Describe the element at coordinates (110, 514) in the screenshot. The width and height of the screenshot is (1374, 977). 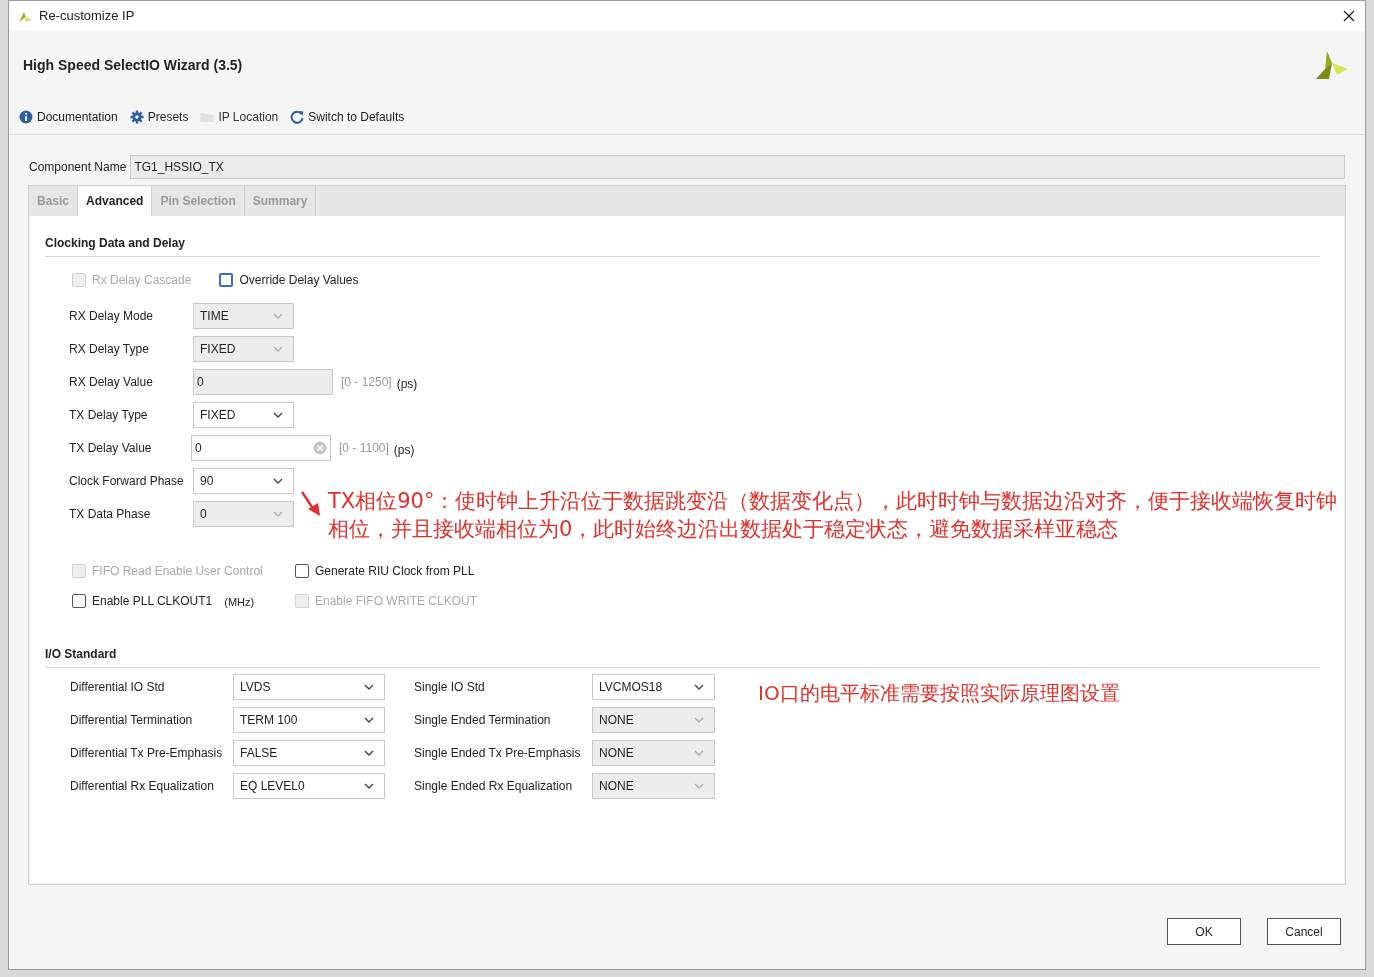
I see `field-label: TX Data Phase` at that location.